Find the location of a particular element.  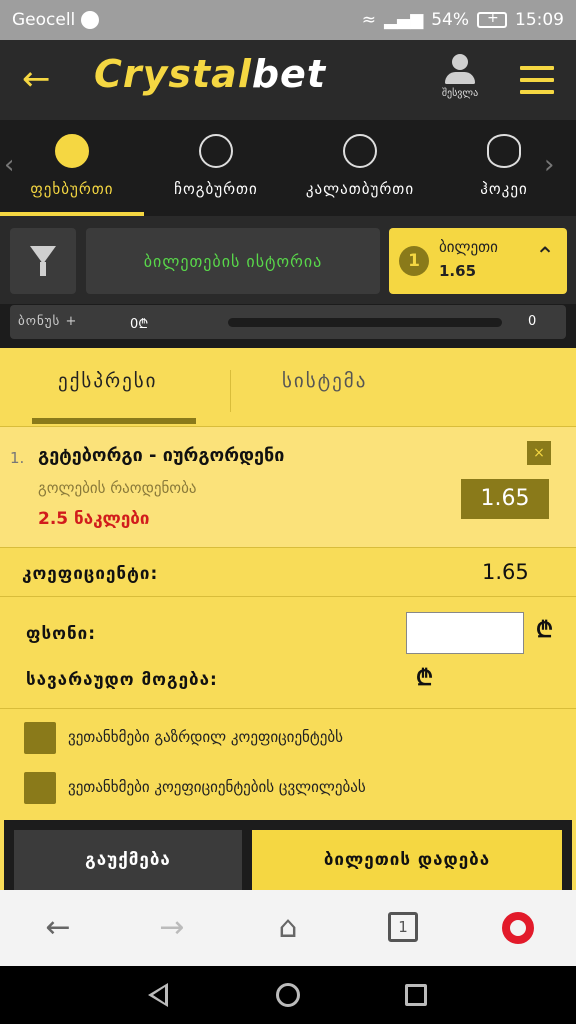

tab-tennis-label: ჩოგბურთი is located at coordinates (216, 189).